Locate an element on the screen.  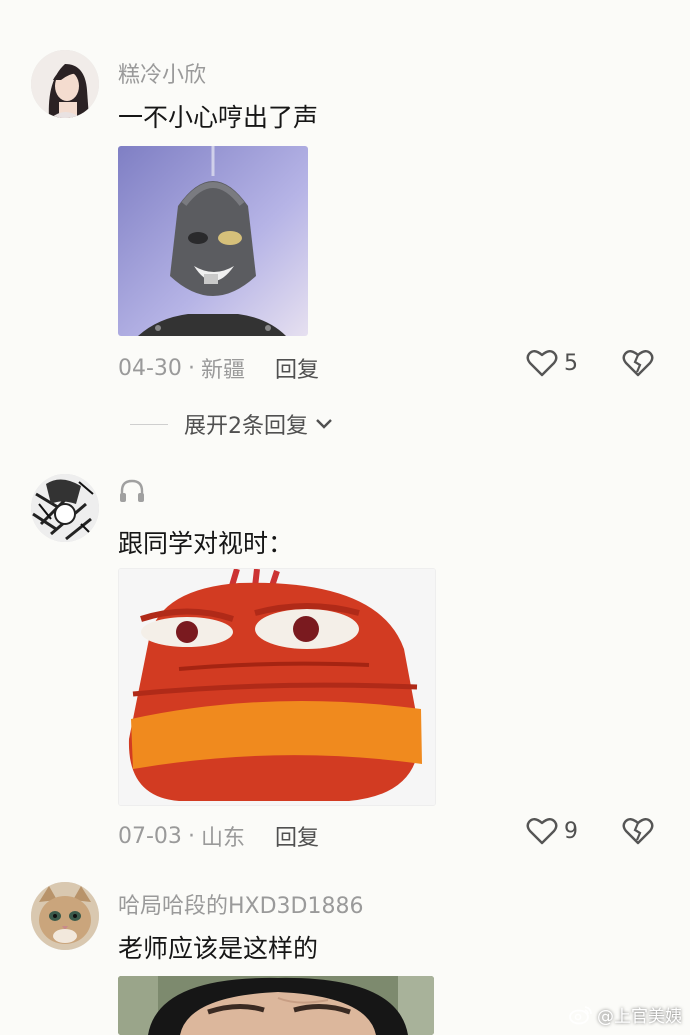
weibo-logo-icon is located at coordinates (580, 1014).